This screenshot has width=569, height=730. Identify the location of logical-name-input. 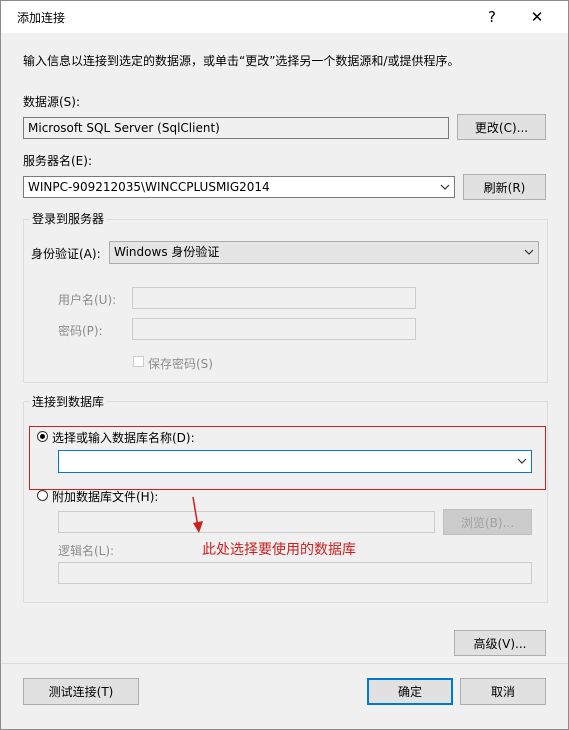
(295, 573).